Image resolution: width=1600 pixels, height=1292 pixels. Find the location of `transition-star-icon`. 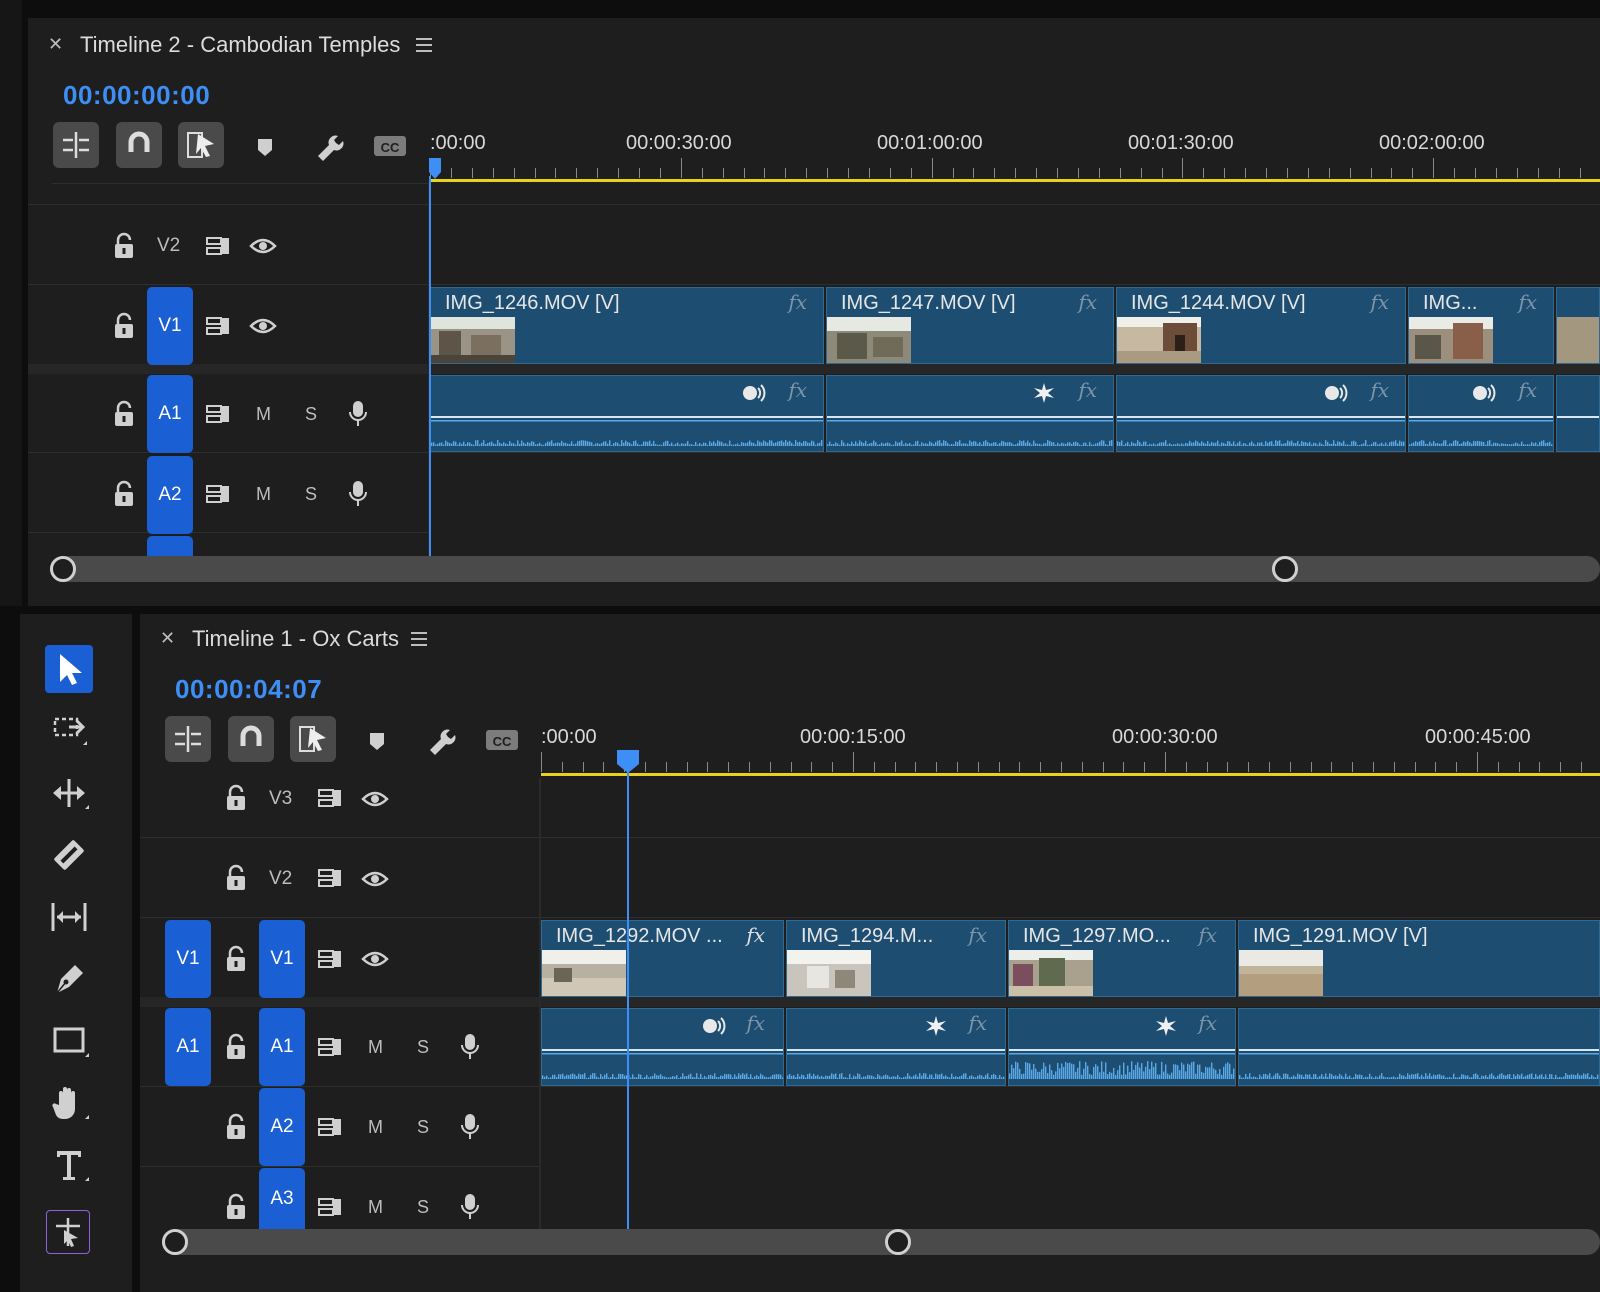

transition-star-icon is located at coordinates (1166, 1026).